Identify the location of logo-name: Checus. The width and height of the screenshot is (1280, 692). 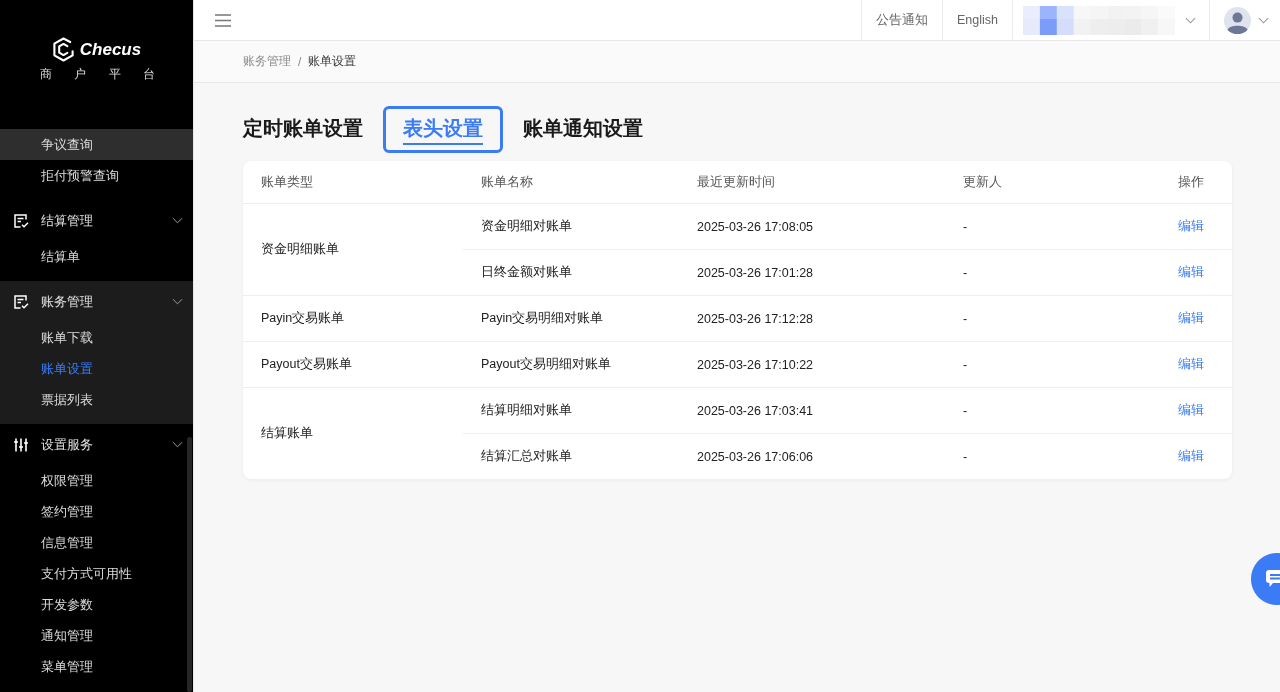
(110, 49).